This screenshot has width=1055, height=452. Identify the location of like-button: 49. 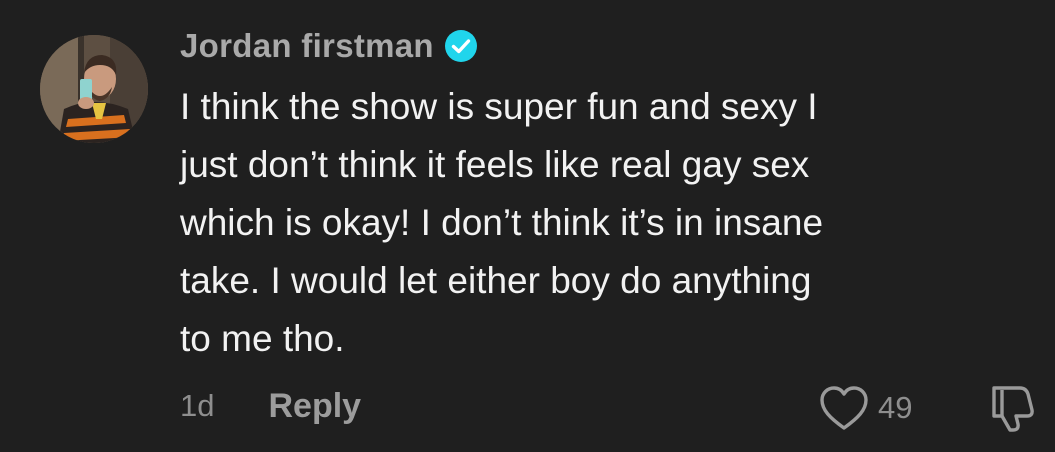
(865, 408).